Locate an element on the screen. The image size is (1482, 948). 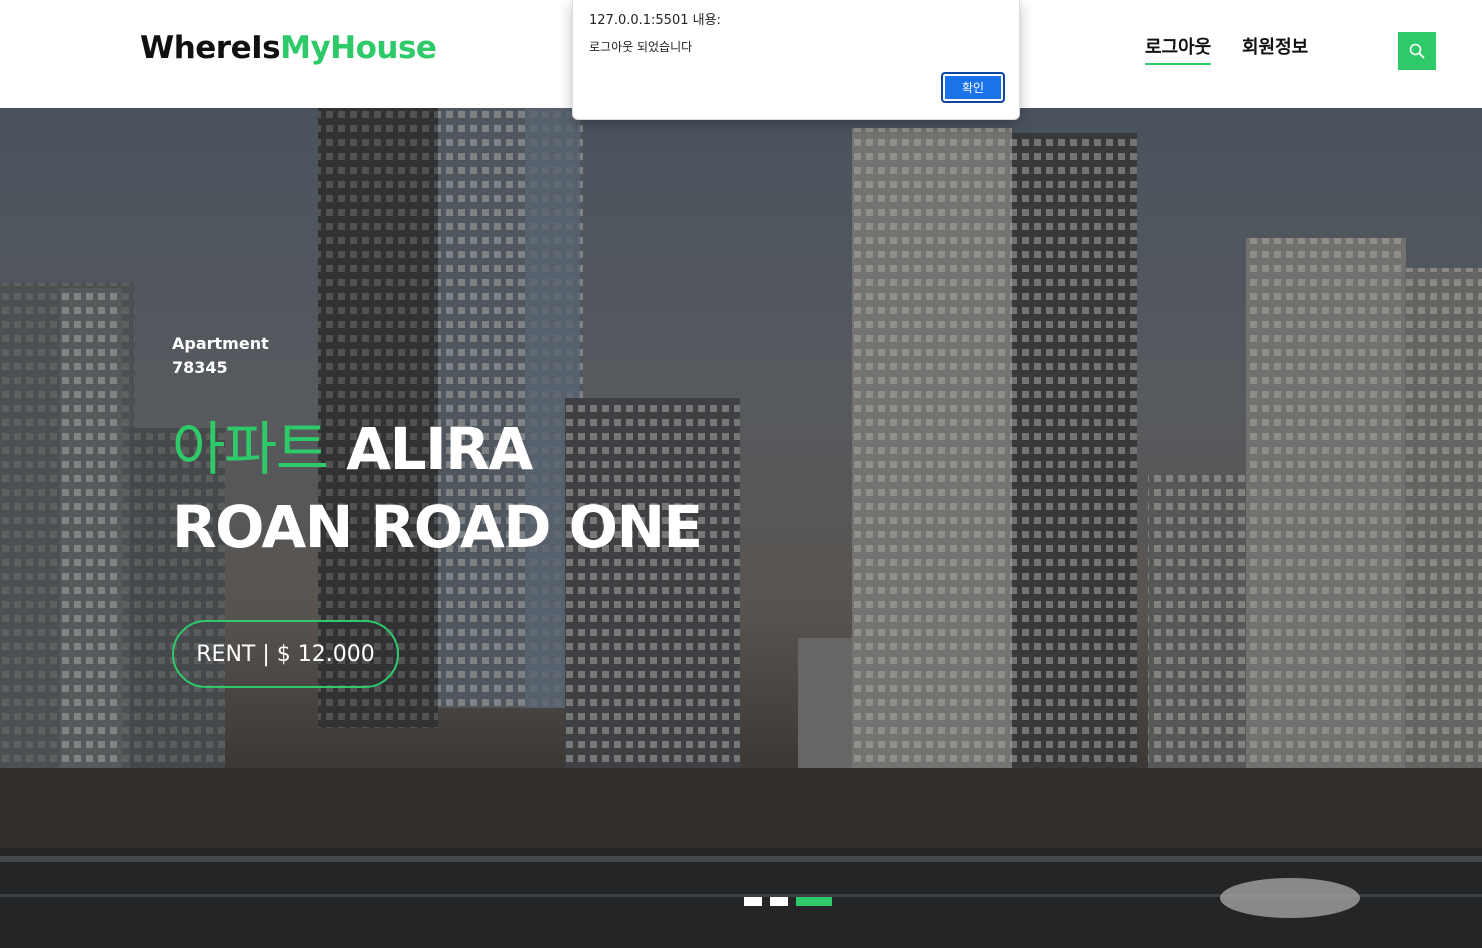
brand-logo: WhereIsMyHouse is located at coordinates (288, 48).